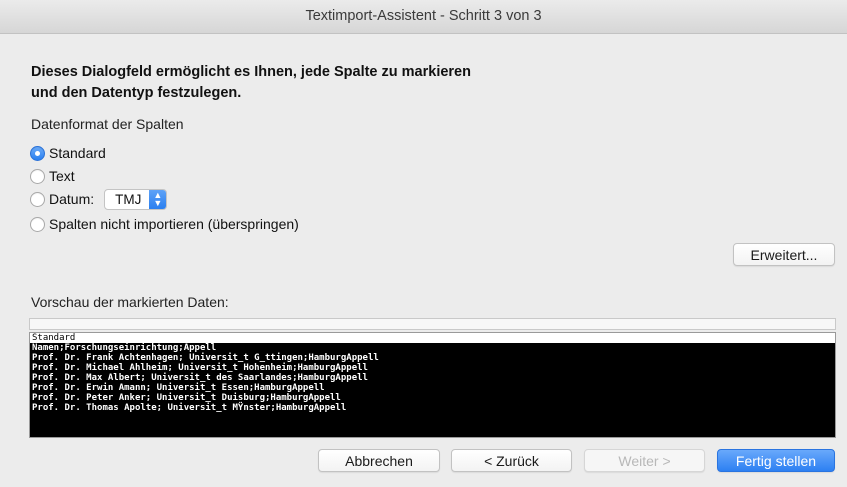 The width and height of the screenshot is (847, 487). I want to click on radio-button-text, so click(37, 176).